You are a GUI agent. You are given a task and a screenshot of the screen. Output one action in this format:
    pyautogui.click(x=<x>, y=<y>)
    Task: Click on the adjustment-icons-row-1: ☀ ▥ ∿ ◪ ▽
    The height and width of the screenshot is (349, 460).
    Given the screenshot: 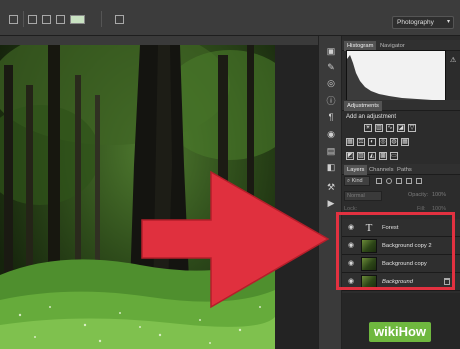 What is the action you would take?
    pyautogui.click(x=390, y=128)
    